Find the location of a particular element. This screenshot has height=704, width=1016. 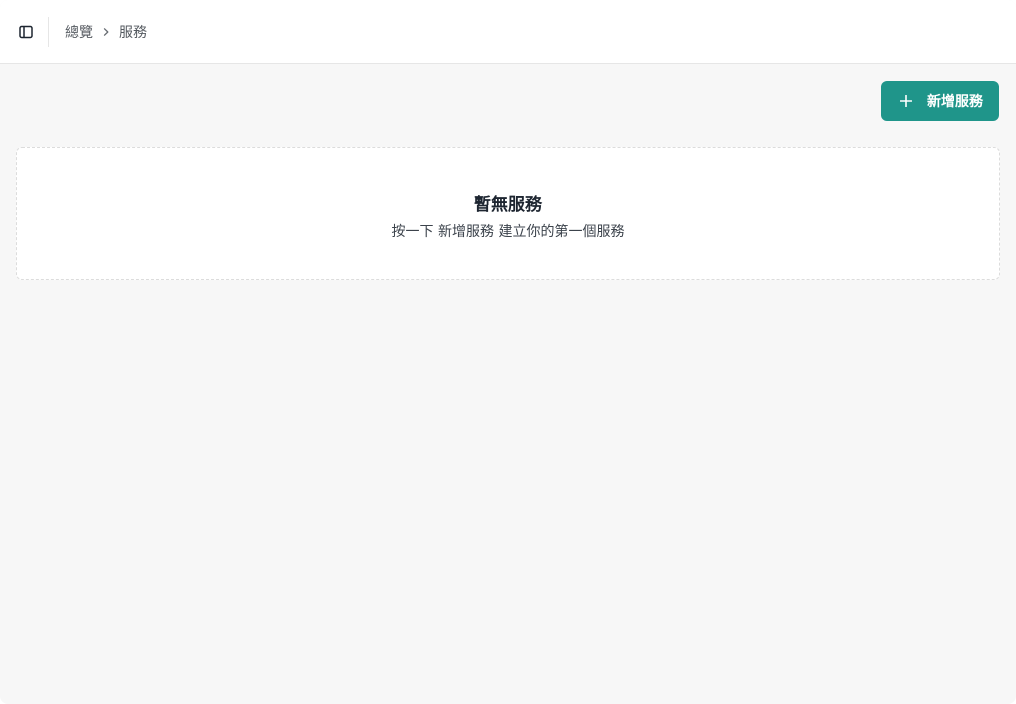

chevron-right-icon is located at coordinates (106, 32).